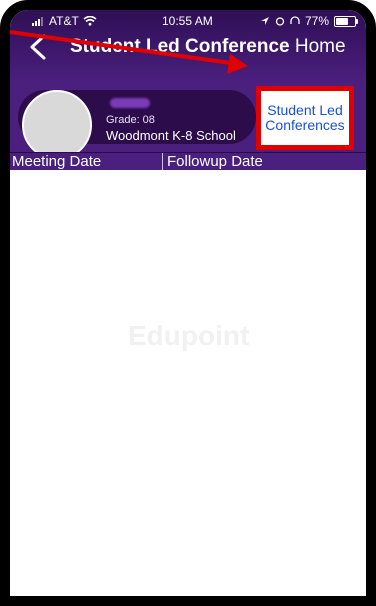 The height and width of the screenshot is (606, 376). What do you see at coordinates (320, 46) in the screenshot?
I see `page-title-rest: Home` at bounding box center [320, 46].